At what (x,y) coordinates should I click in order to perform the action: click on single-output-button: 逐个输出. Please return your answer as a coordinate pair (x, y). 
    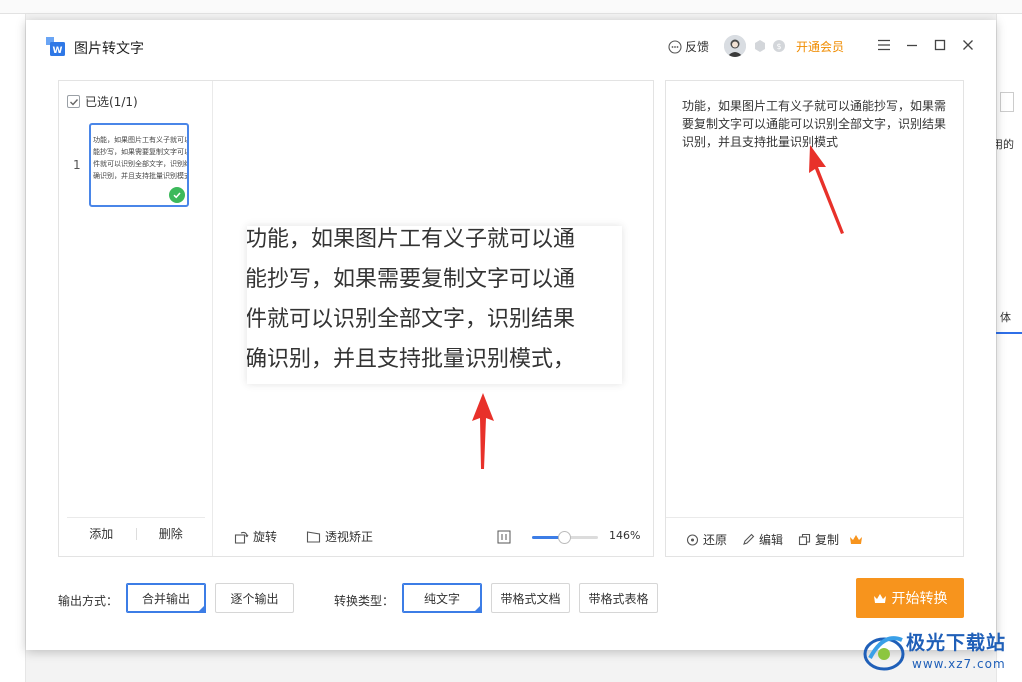
    Looking at the image, I should click on (254, 598).